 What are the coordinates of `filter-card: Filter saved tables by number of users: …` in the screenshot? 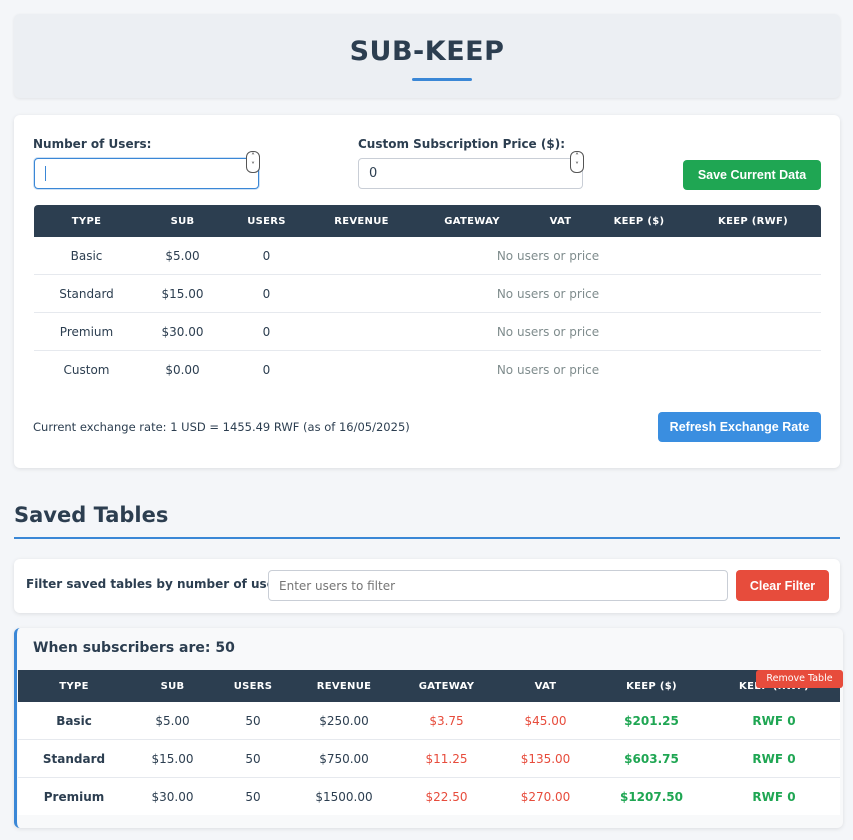 It's located at (427, 586).